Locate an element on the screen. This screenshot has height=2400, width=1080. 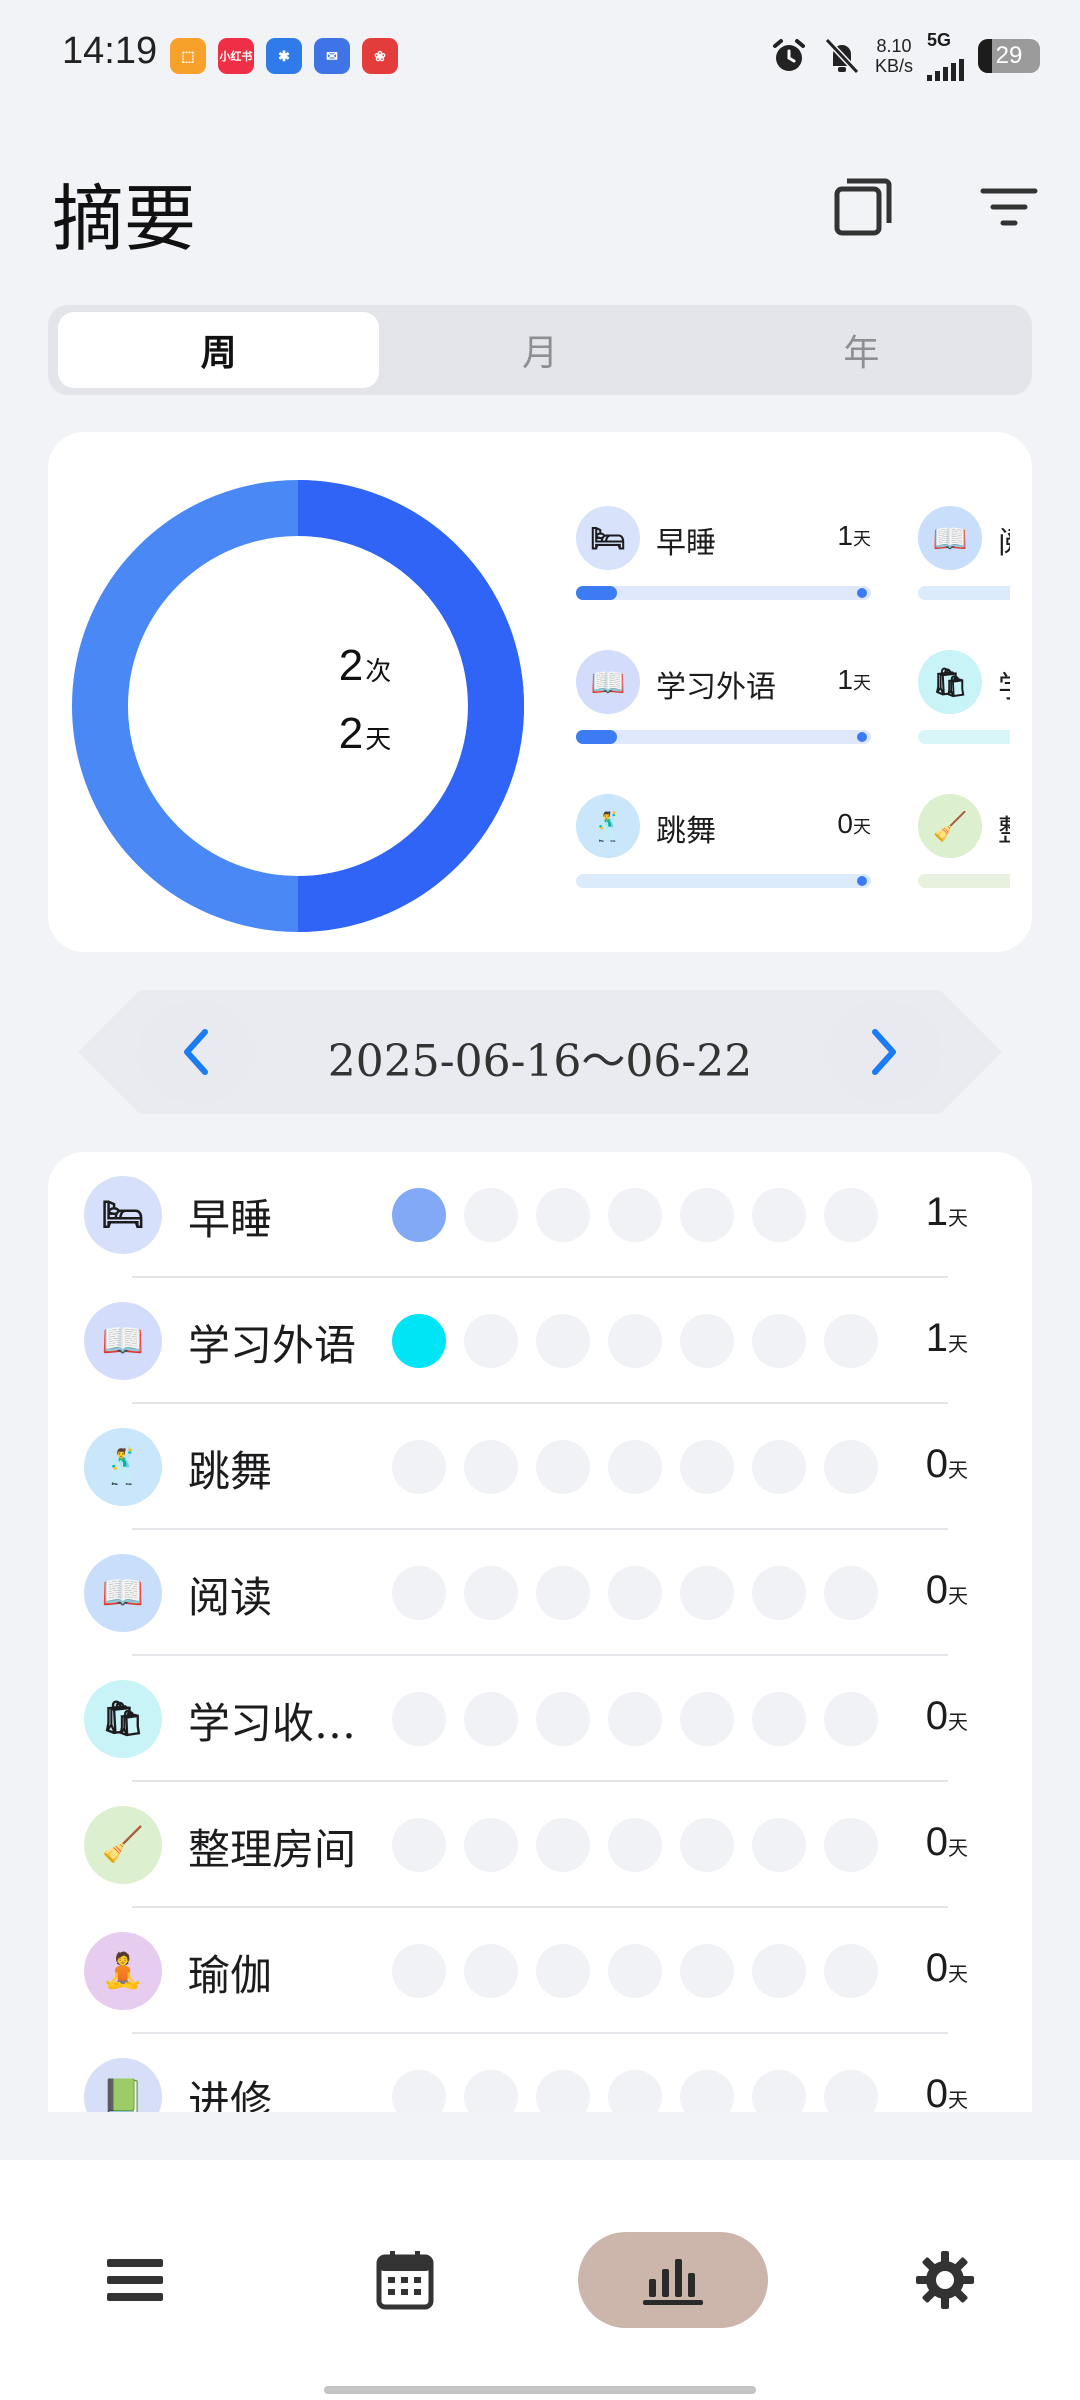
habit-row-进修: 📗 进修 0天 is located at coordinates (540, 2073).